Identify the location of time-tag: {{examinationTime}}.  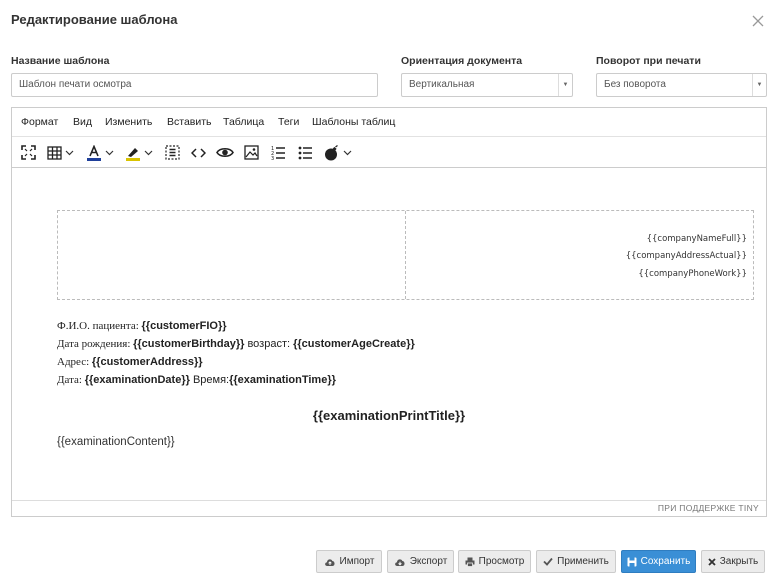
(282, 380).